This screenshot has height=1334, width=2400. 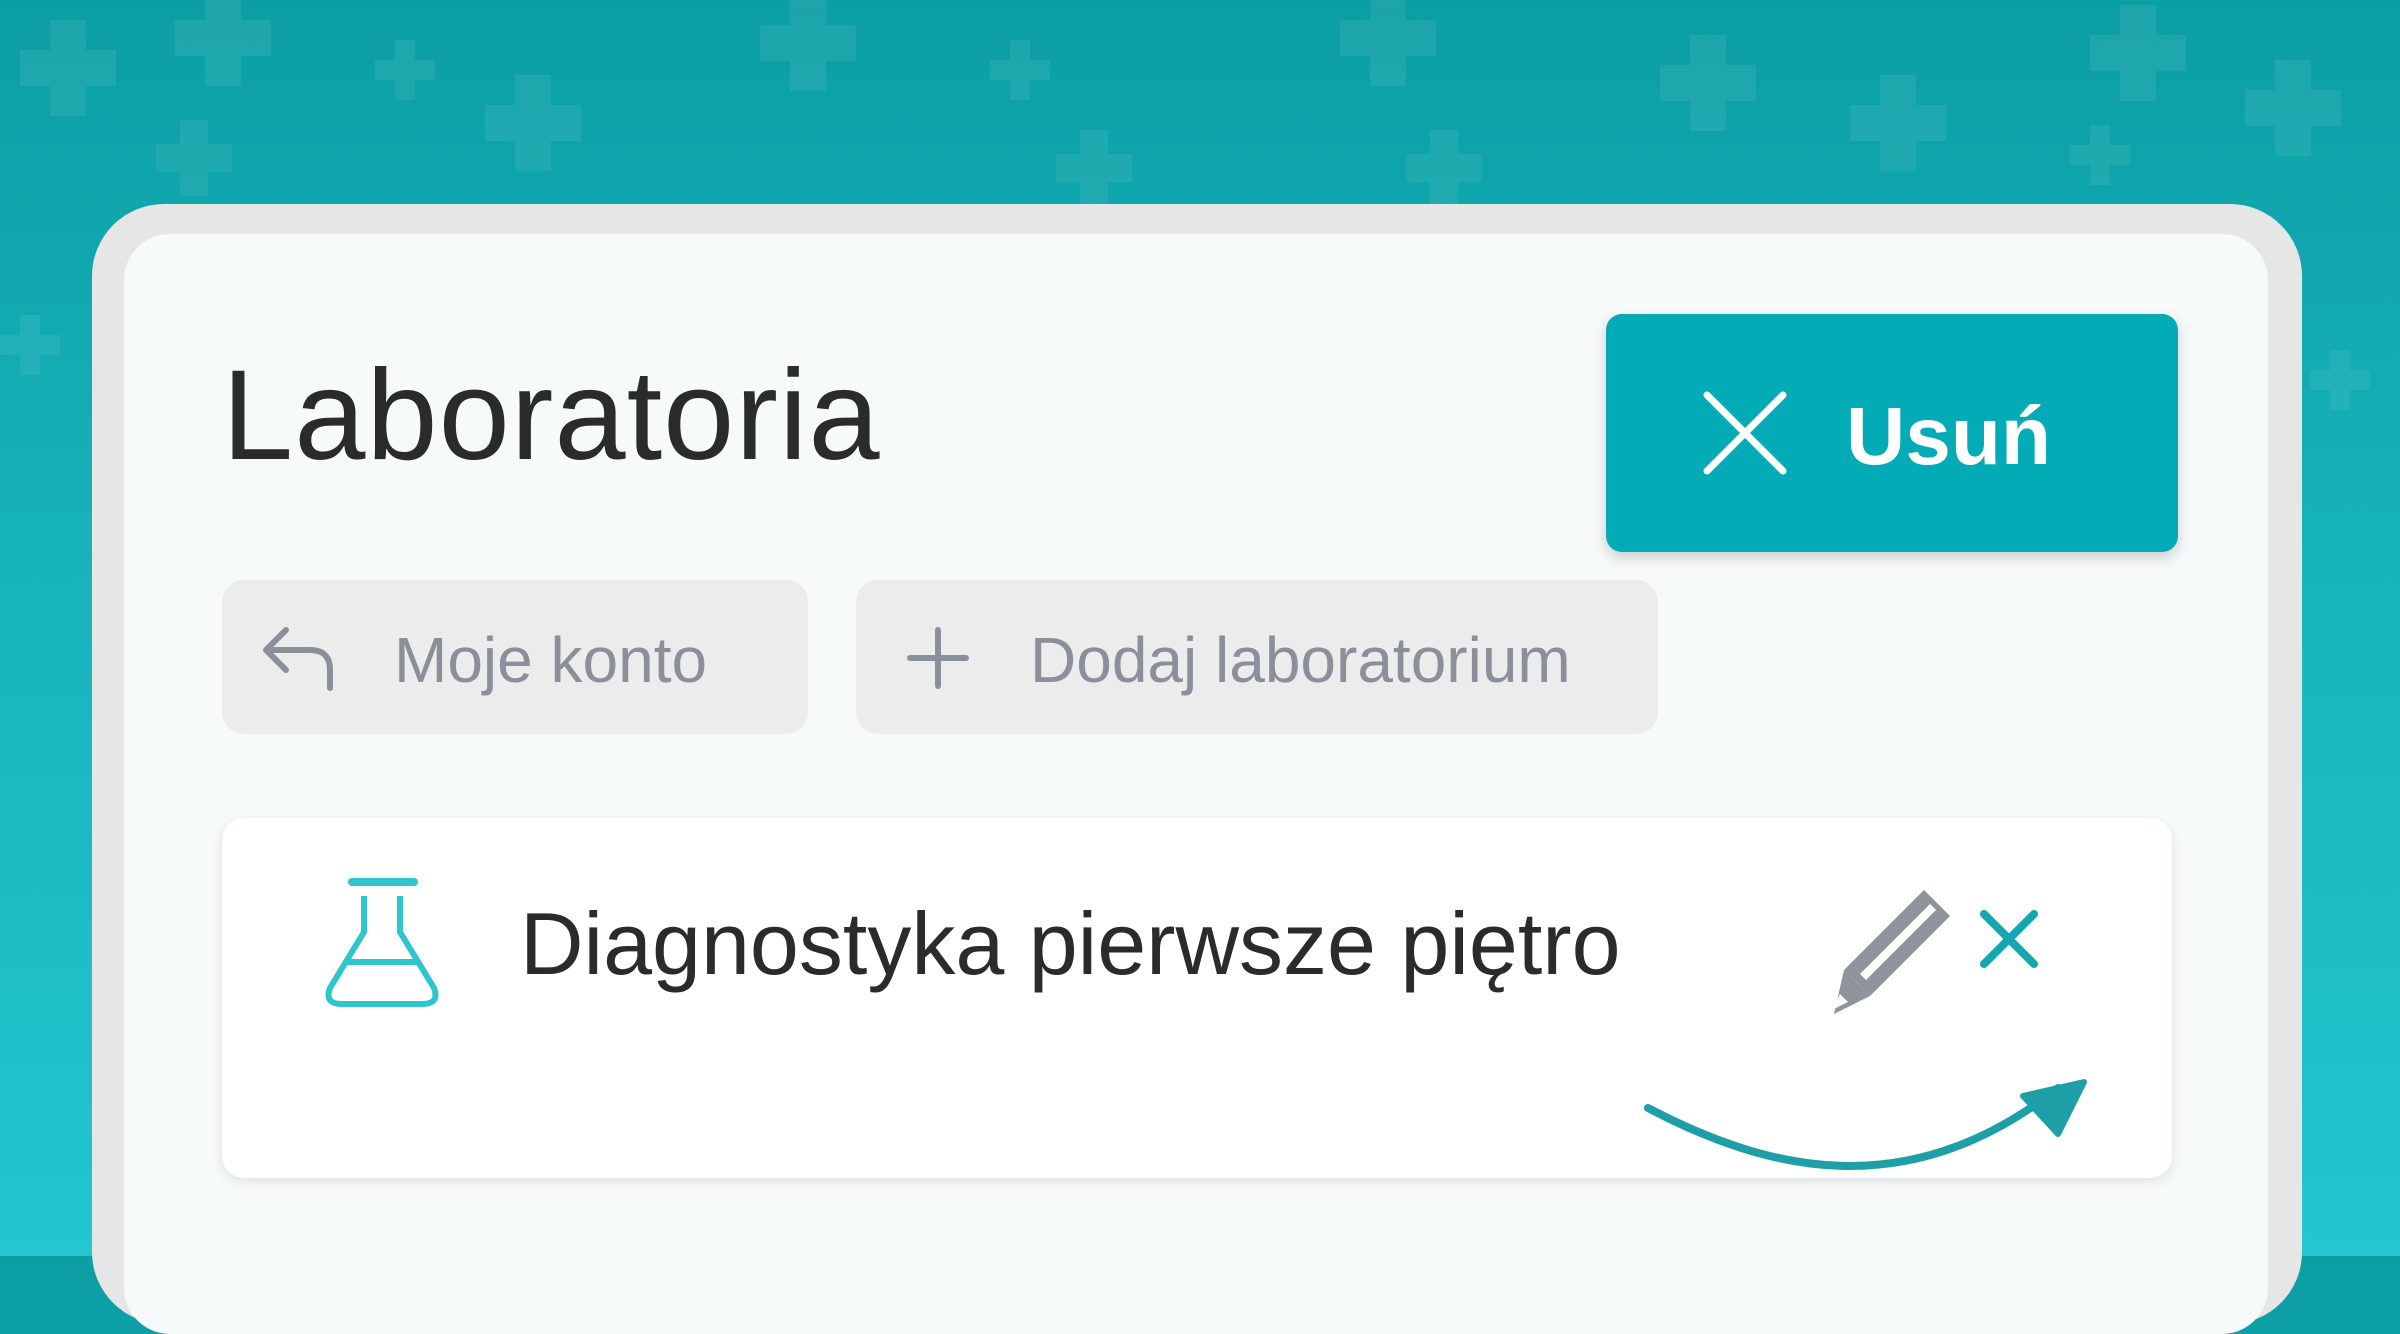 I want to click on lab-name: Diagnostyka pierwsze piętro, so click(x=1070, y=943).